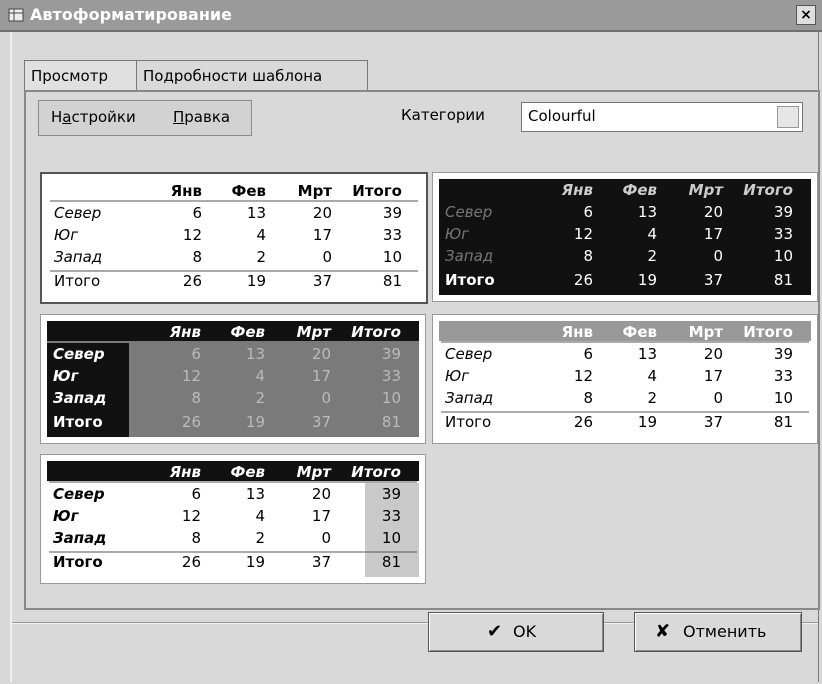 This screenshot has height=684, width=822. Describe the element at coordinates (562, 116) in the screenshot. I see `category-value: Colourful` at that location.